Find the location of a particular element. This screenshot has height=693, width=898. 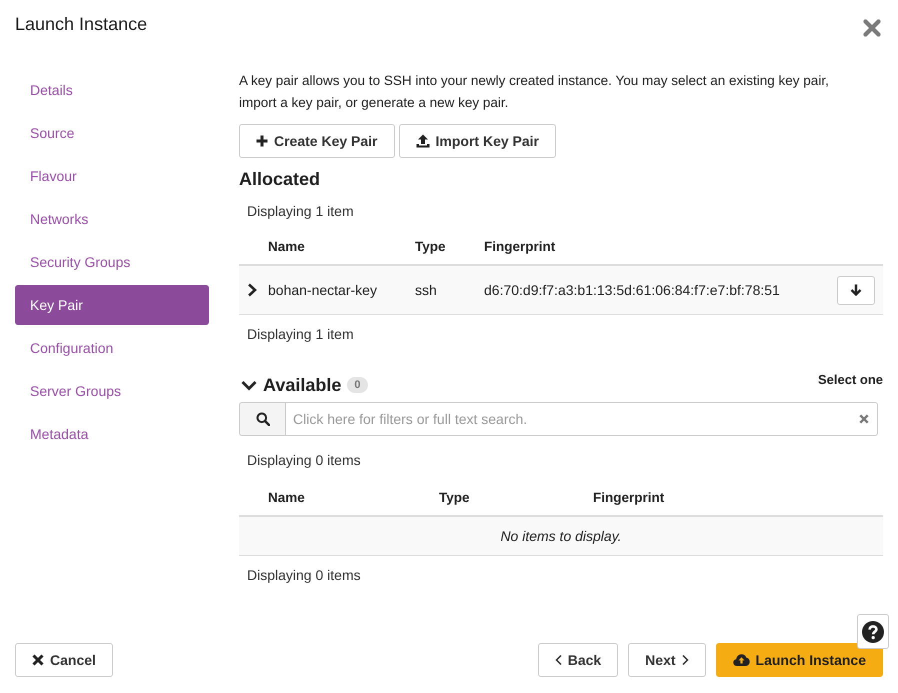

search-button is located at coordinates (262, 419).